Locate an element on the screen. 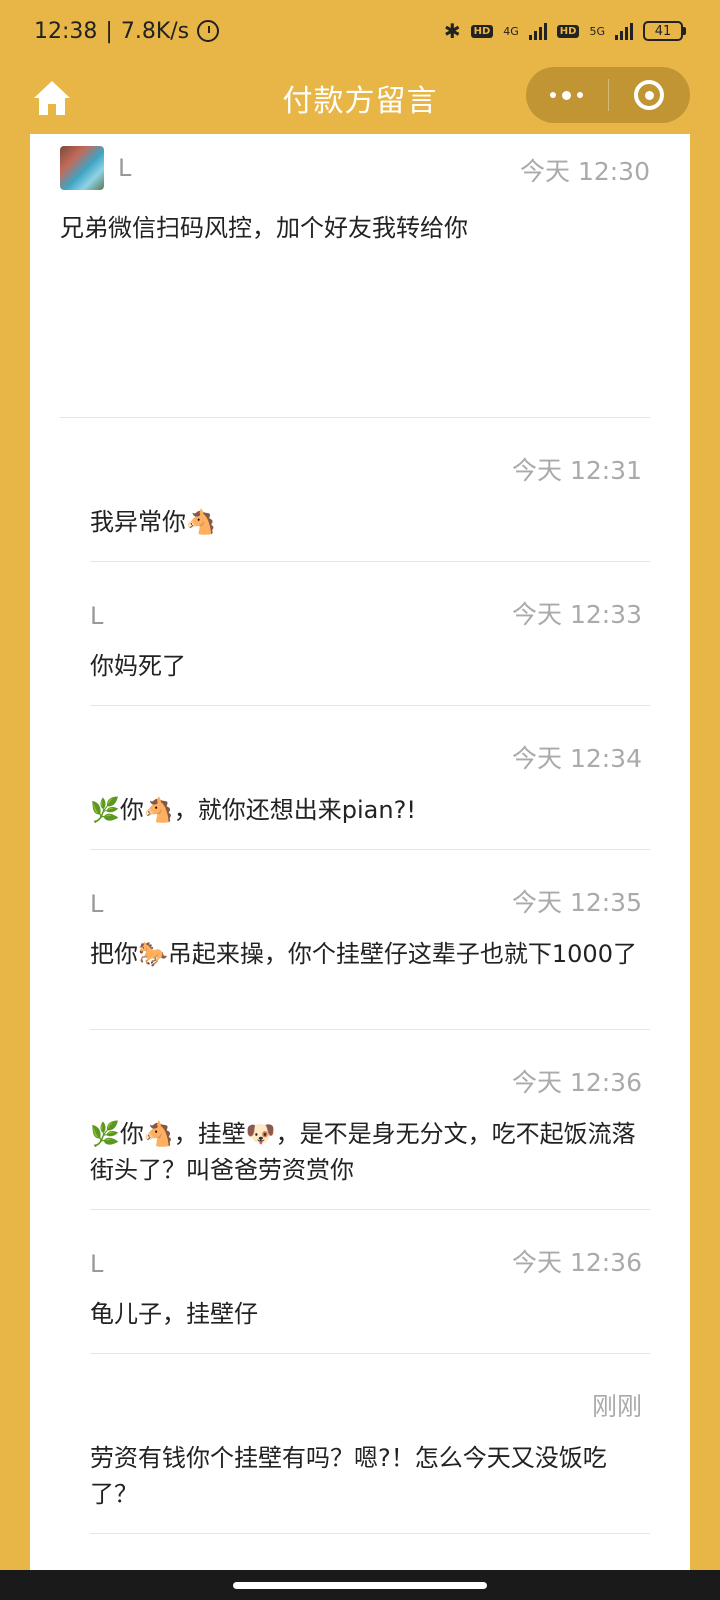  alarm-icon is located at coordinates (208, 31).